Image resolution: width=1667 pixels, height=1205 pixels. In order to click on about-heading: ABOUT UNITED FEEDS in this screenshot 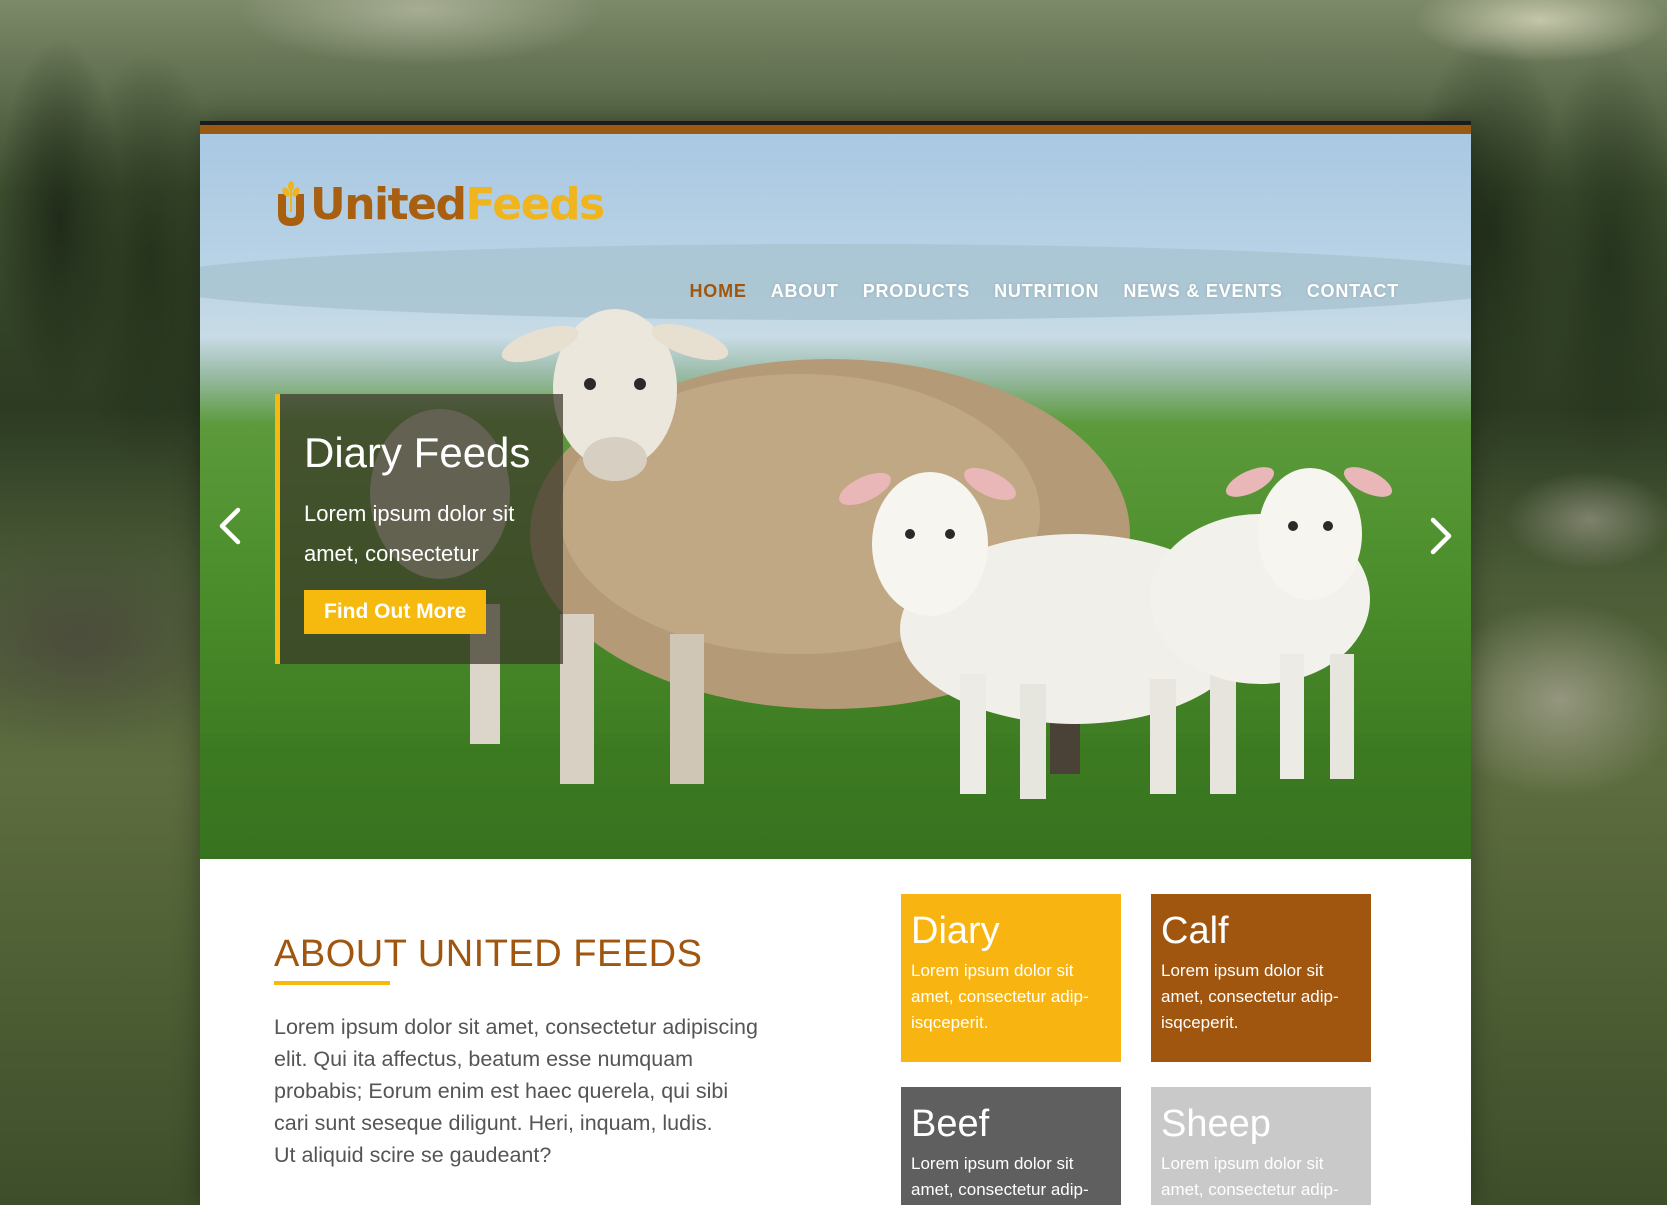, I will do `click(488, 954)`.